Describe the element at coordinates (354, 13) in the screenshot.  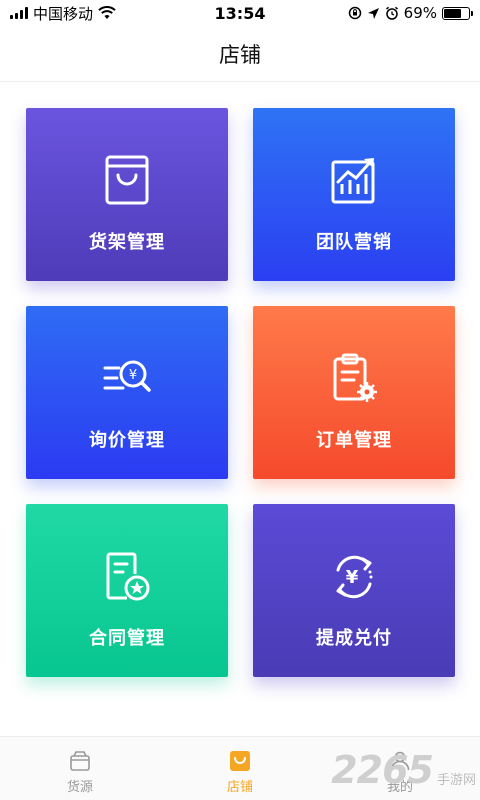
I see `rotation-lock-icon` at that location.